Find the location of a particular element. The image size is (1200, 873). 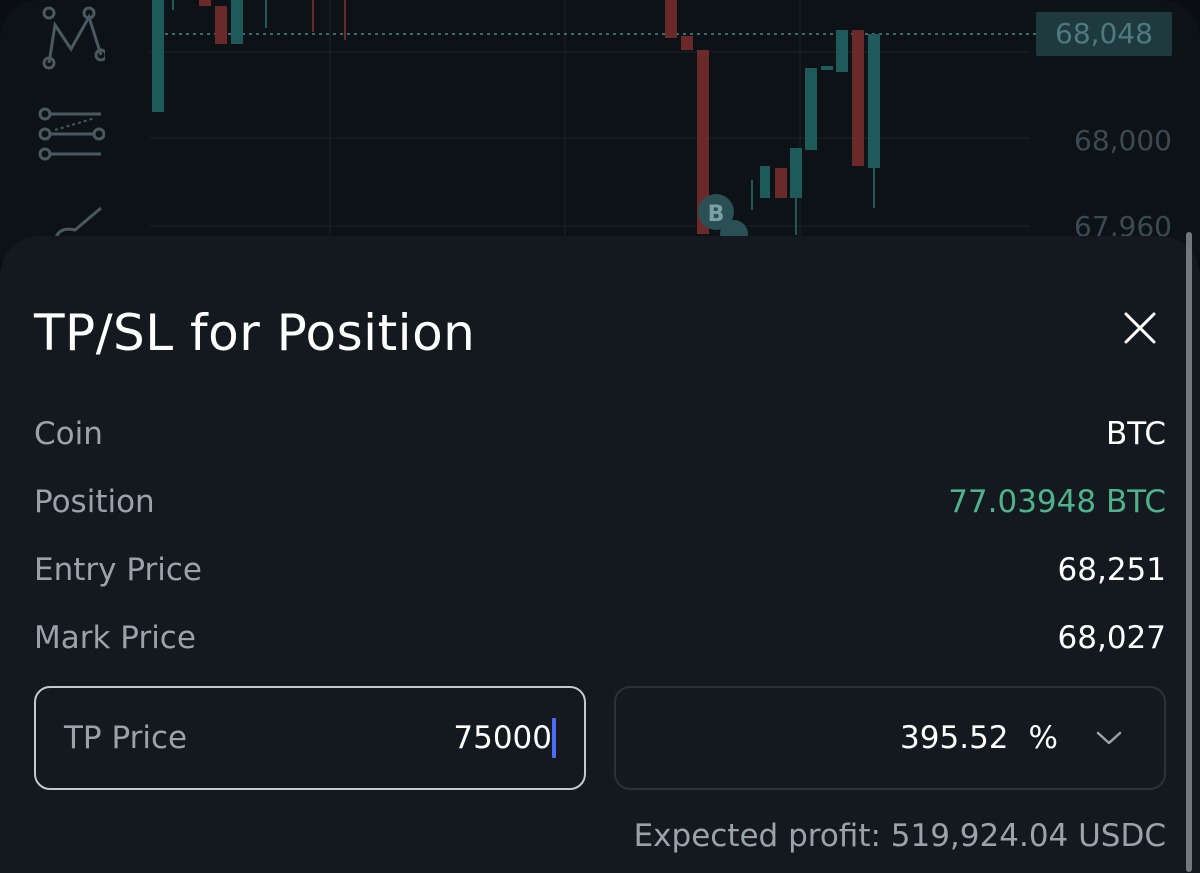

fib-tool-button is located at coordinates (70, 134).